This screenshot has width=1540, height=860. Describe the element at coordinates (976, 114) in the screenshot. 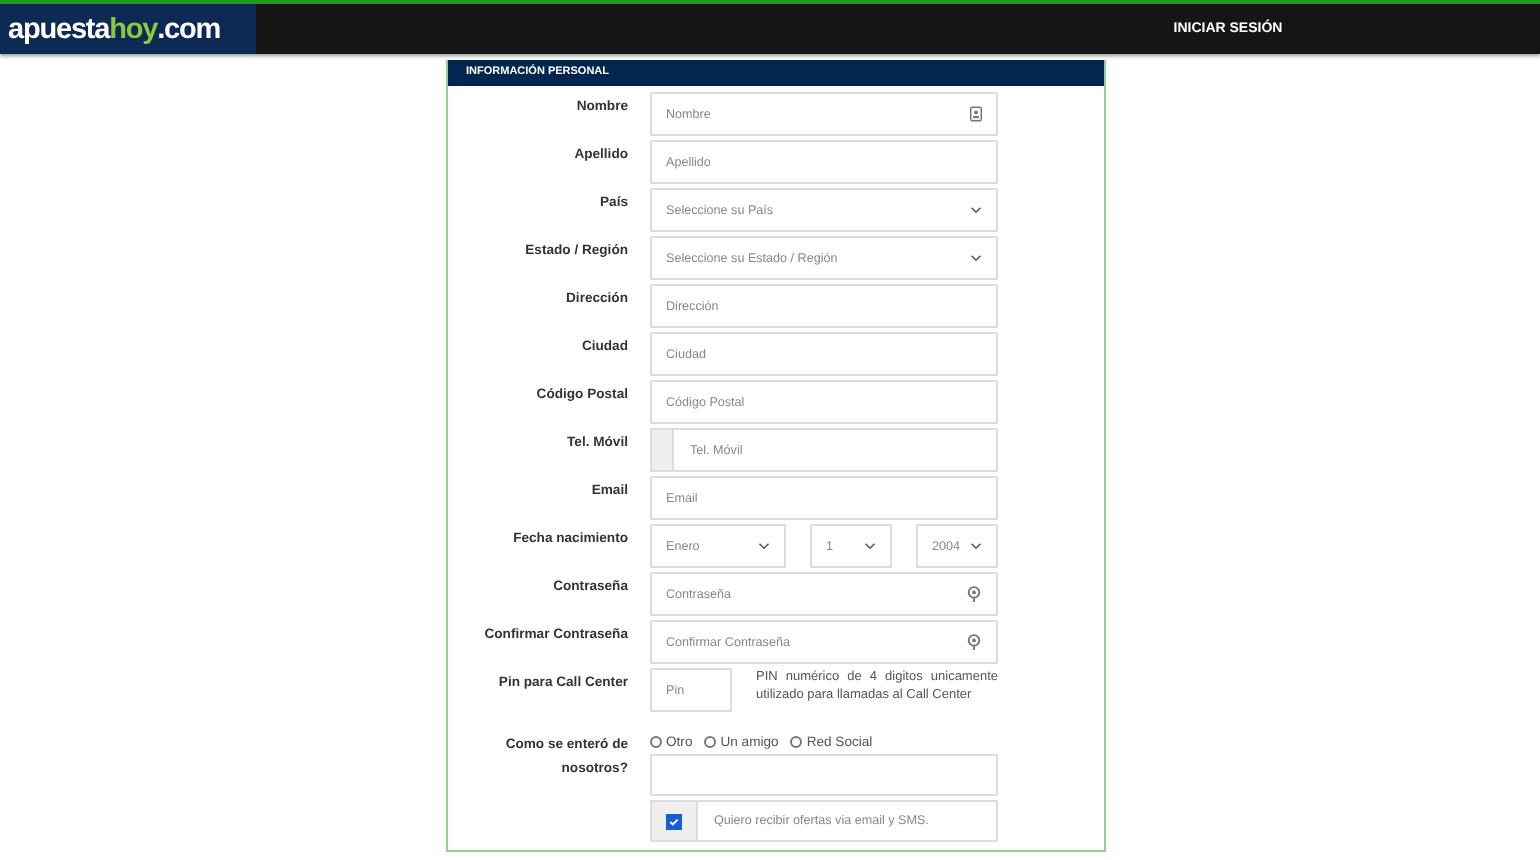

I see `contact-card-icon` at that location.